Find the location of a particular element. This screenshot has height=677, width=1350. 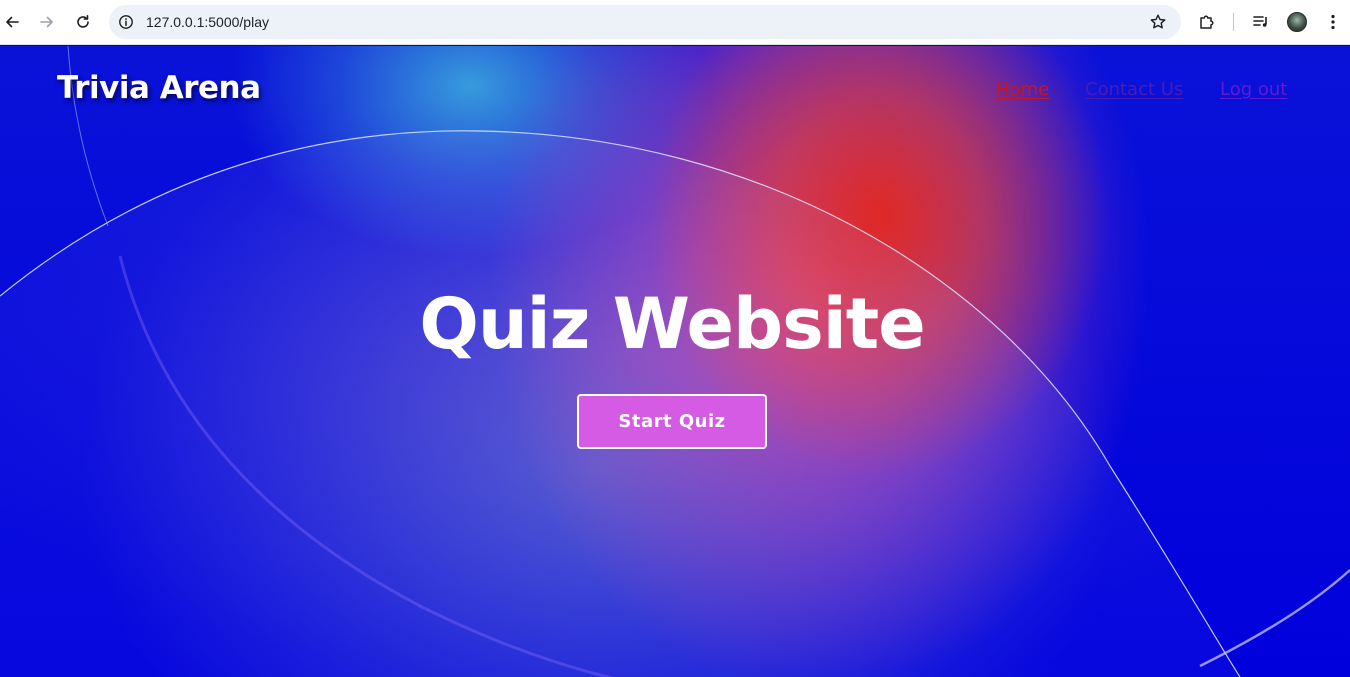

back-button is located at coordinates (12, 22).